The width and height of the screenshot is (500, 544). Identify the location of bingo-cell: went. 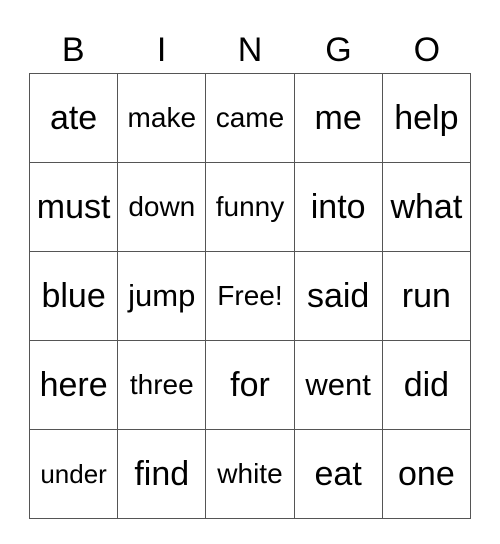
(338, 385).